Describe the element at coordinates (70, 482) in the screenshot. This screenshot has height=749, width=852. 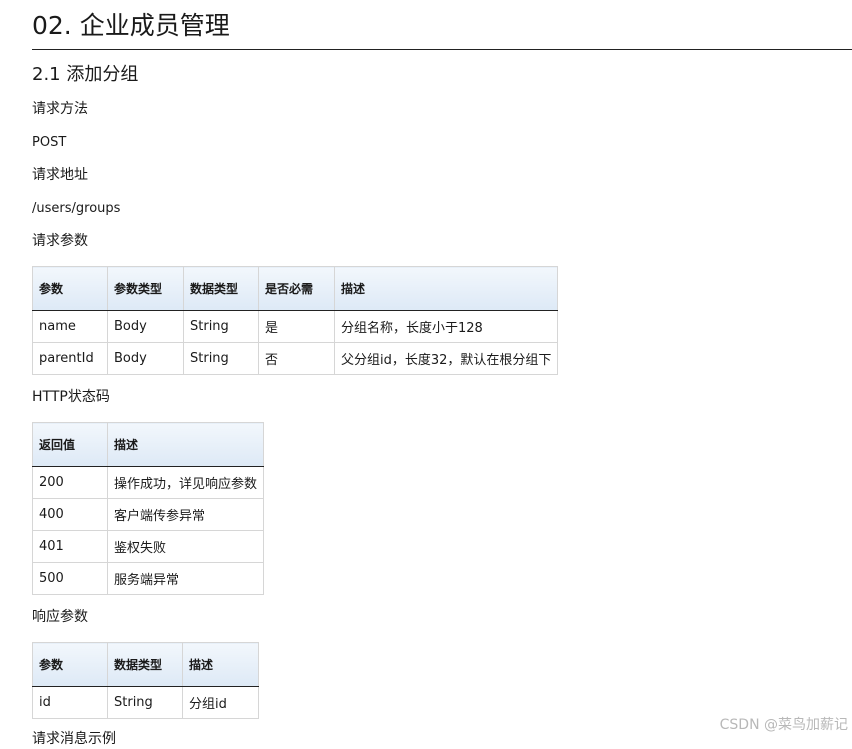
I see `table-cell: 200` at that location.